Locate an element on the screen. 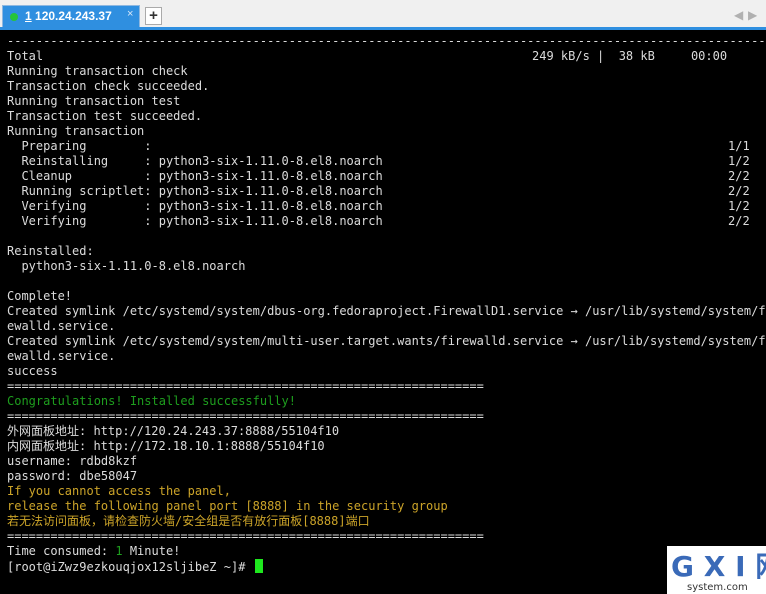 Image resolution: width=766 pixels, height=594 pixels. time-consumed-line: Time consumed: 1 Minute! is located at coordinates (135, 551).